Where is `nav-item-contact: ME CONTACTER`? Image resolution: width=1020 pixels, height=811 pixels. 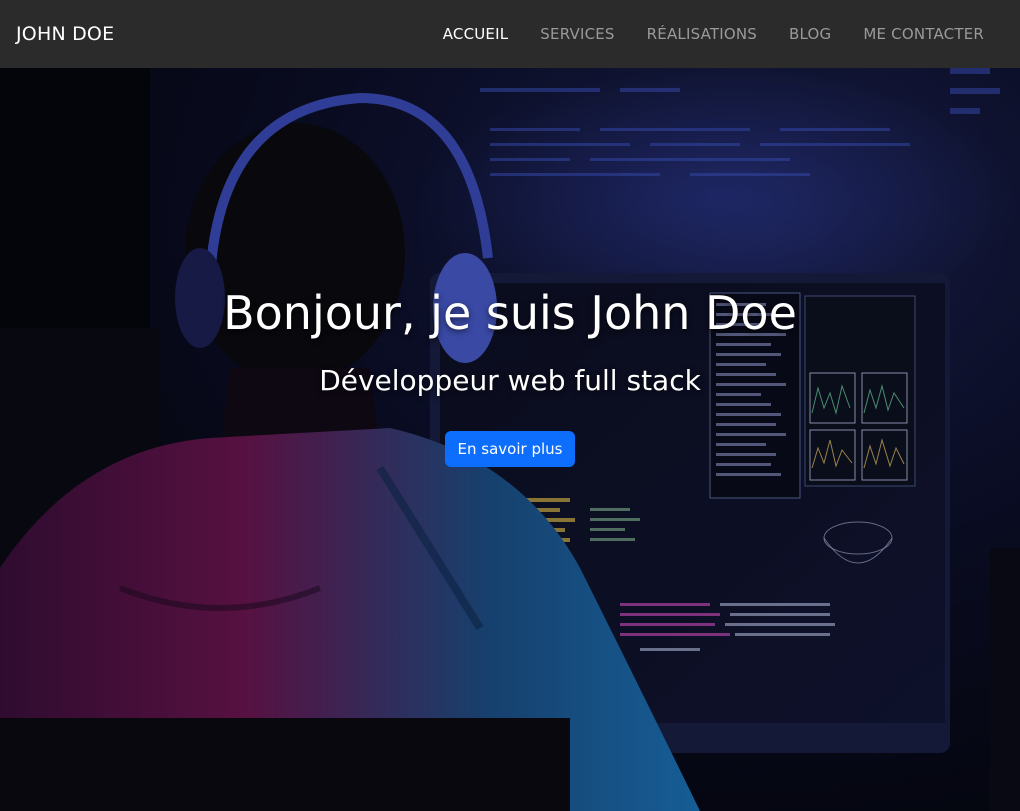 nav-item-contact: ME CONTACTER is located at coordinates (925, 34).